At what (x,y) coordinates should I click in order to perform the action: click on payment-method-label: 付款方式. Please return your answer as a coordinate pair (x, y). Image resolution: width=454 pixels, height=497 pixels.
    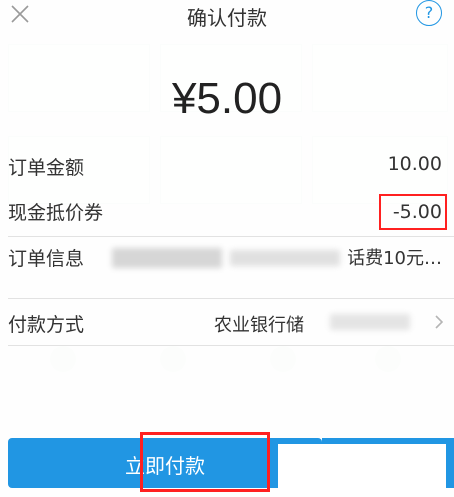
    Looking at the image, I should click on (46, 325).